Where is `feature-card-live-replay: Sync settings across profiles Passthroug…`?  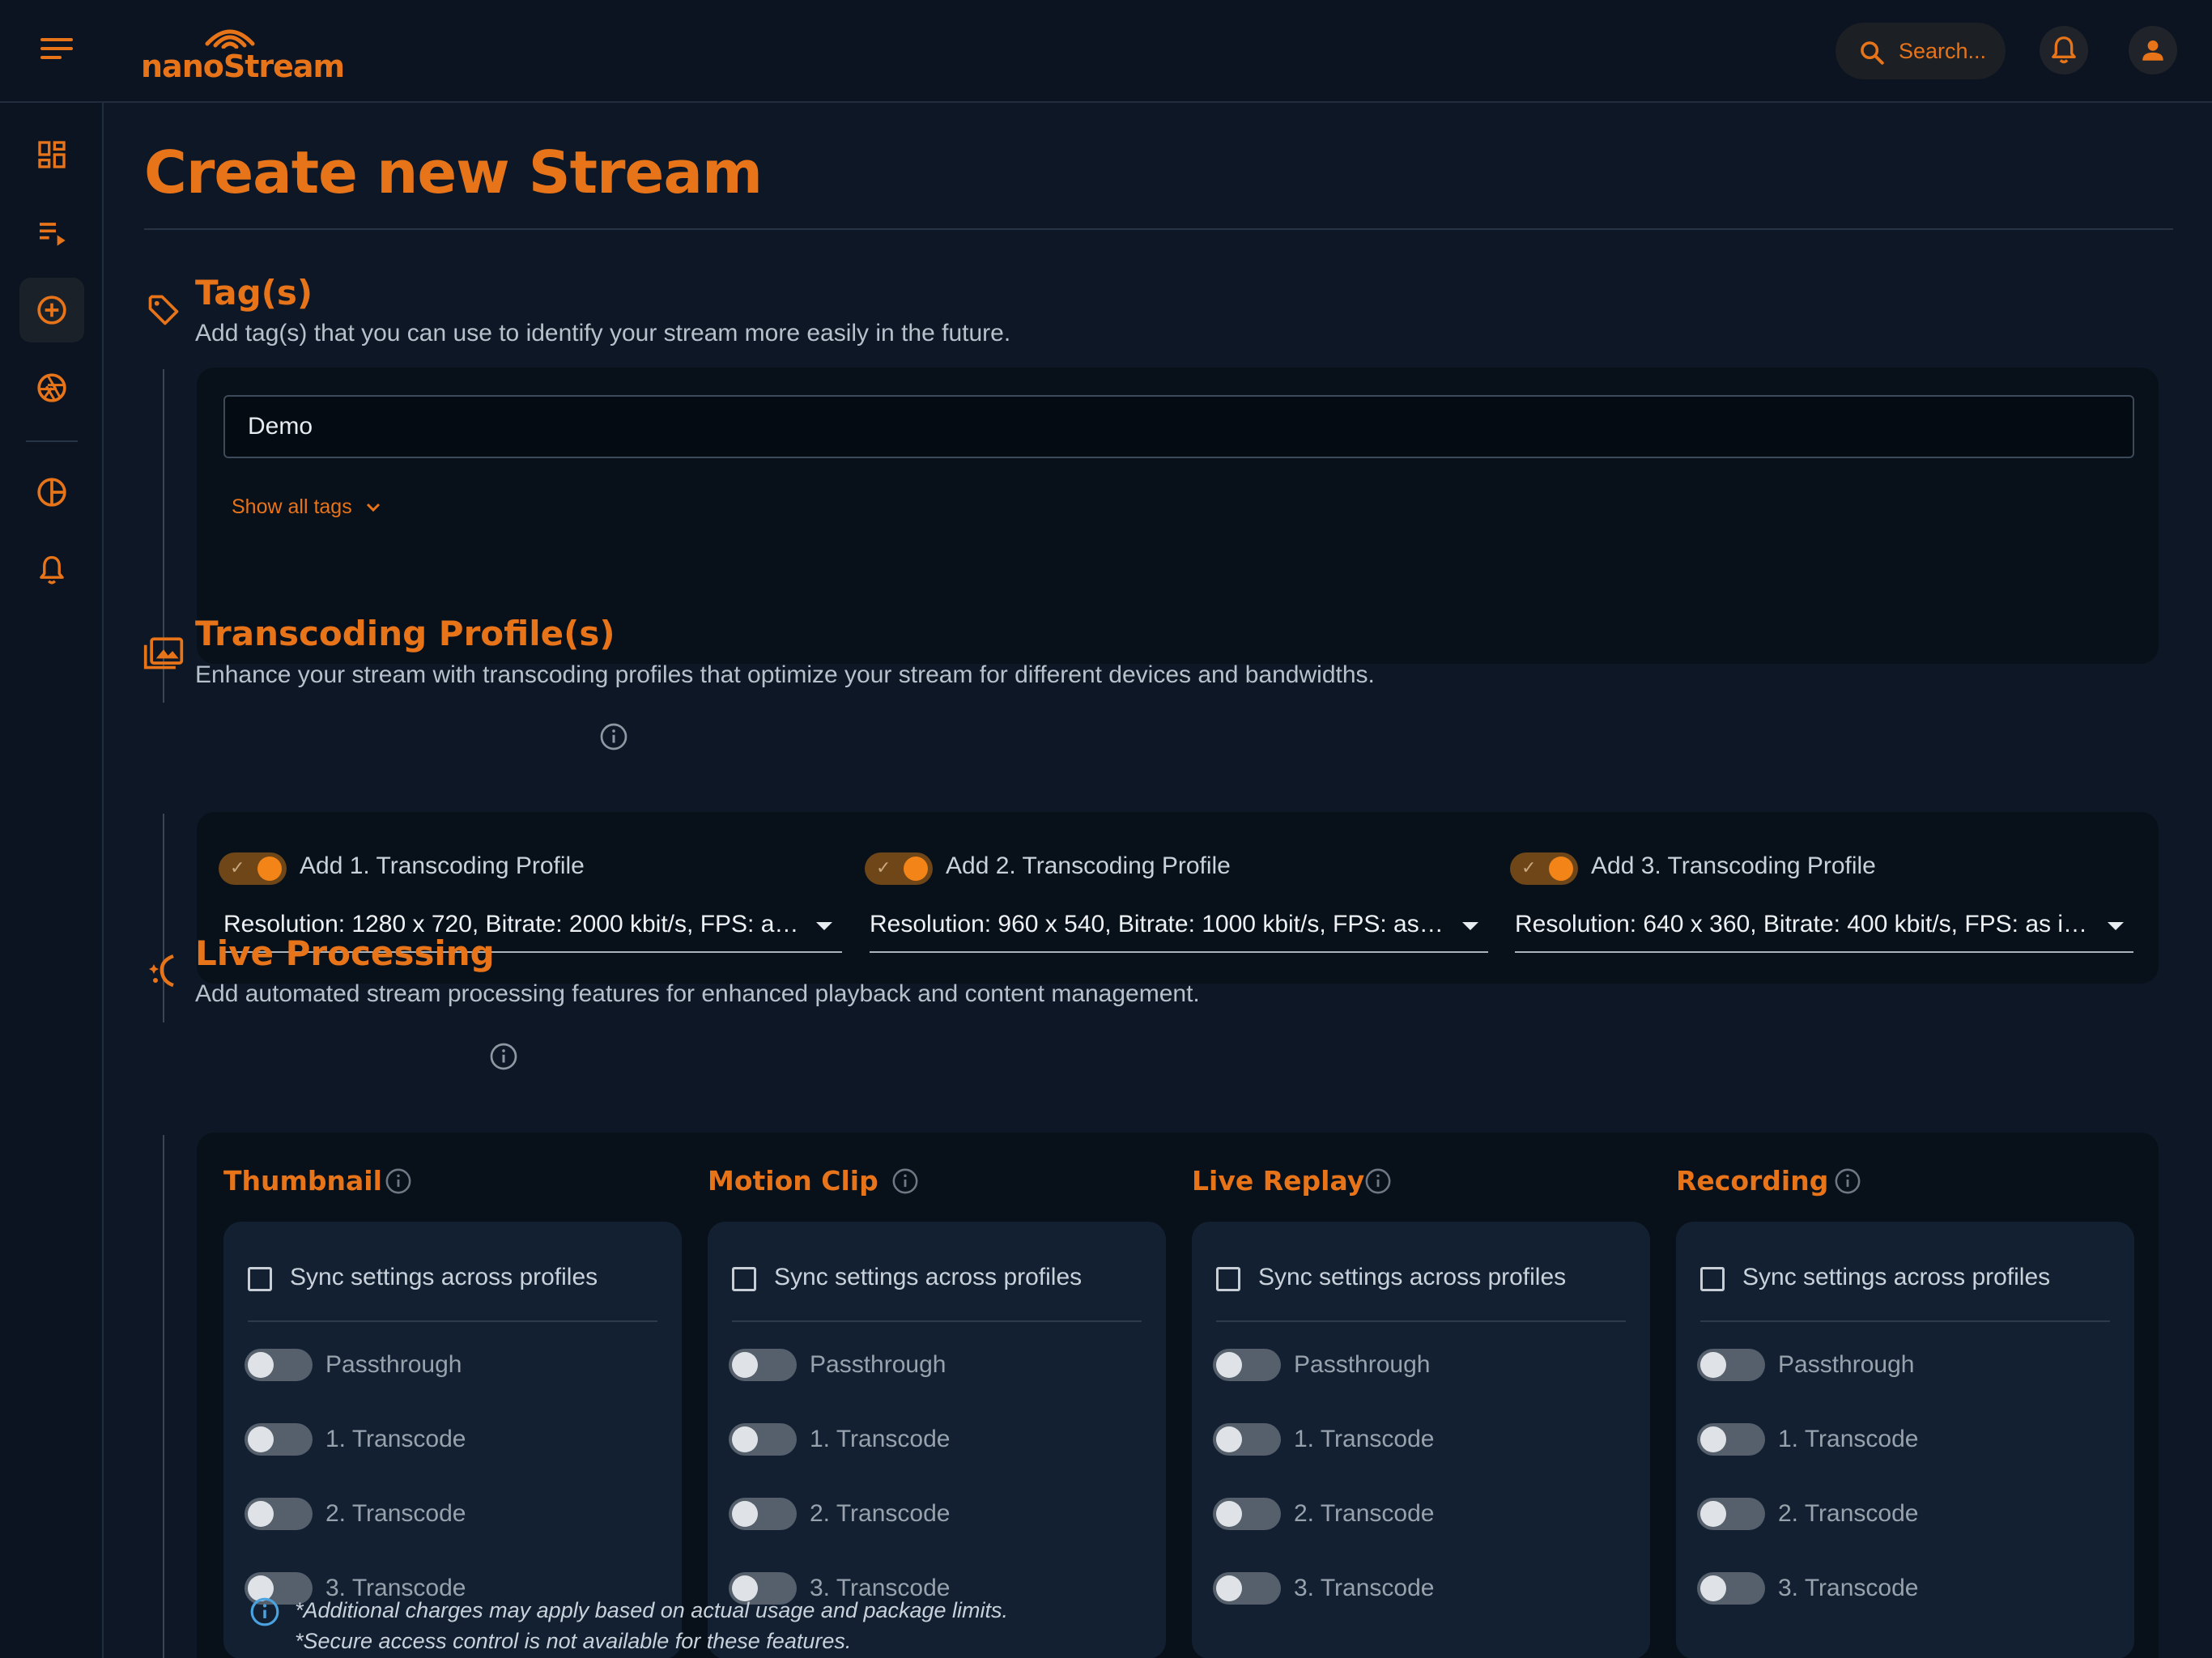 feature-card-live-replay: Sync settings across profiles Passthroug… is located at coordinates (1421, 1440).